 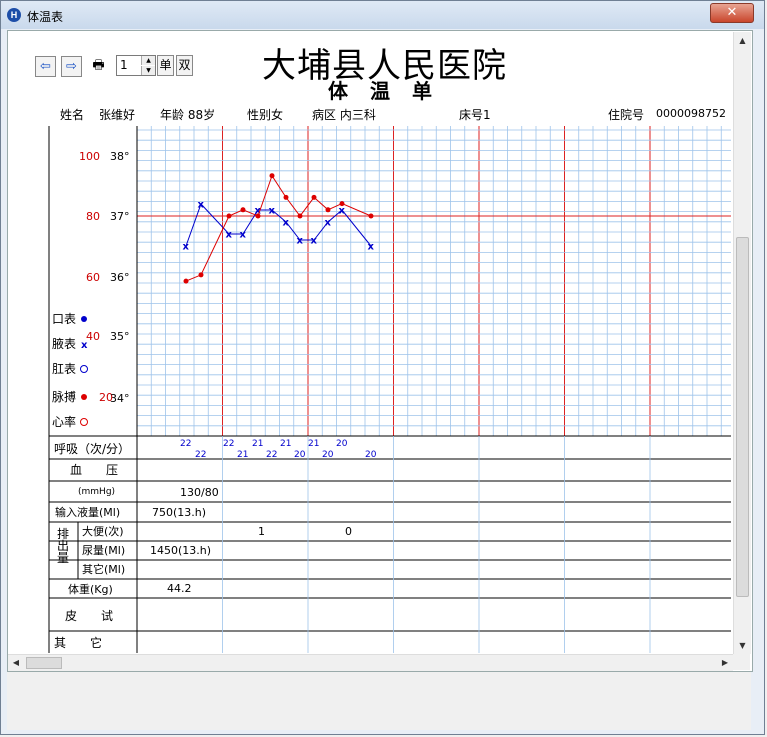 I want to click on bottom-panel, so click(x=379, y=701).